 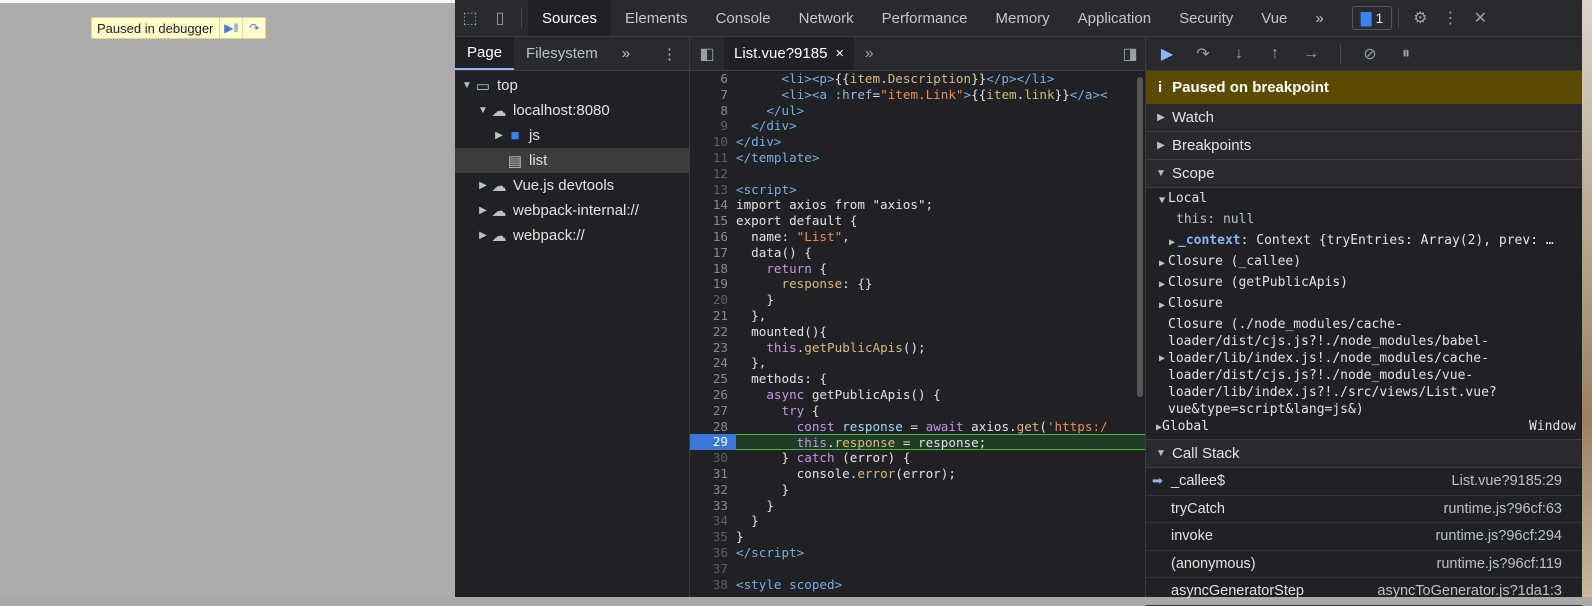 I want to click on code-line: 32 }, so click(x=917, y=490).